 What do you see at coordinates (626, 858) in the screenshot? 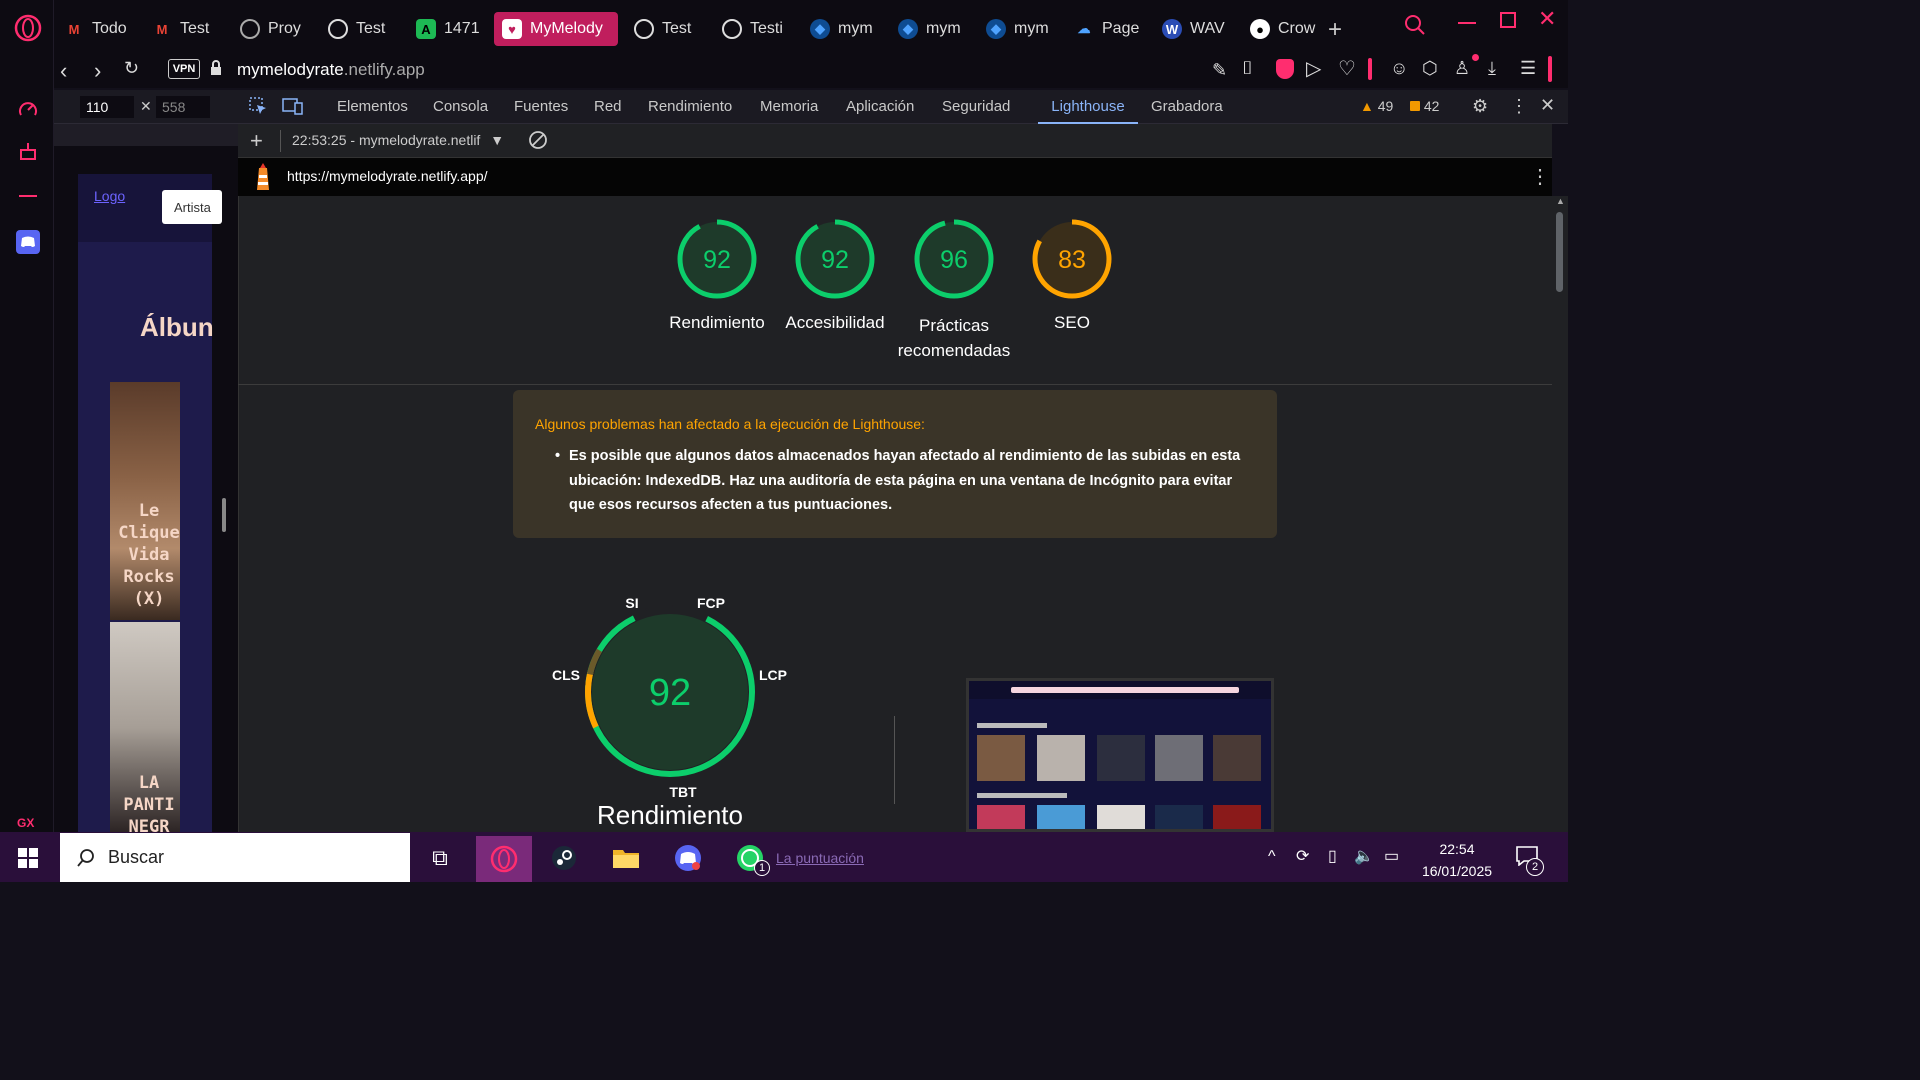
I see `file-explorer-icon` at bounding box center [626, 858].